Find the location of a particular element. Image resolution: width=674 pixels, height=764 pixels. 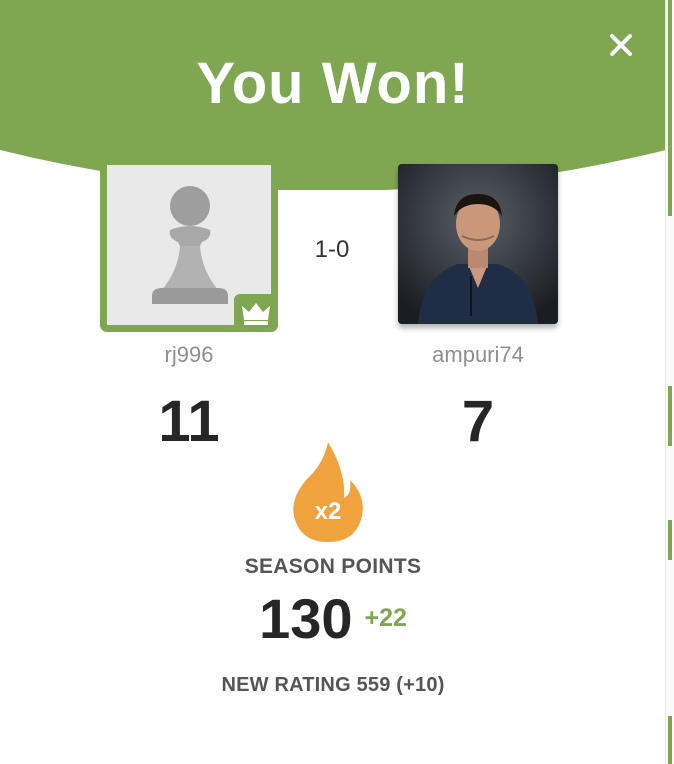

season-points-label: SEASON POINTS is located at coordinates (333, 566).